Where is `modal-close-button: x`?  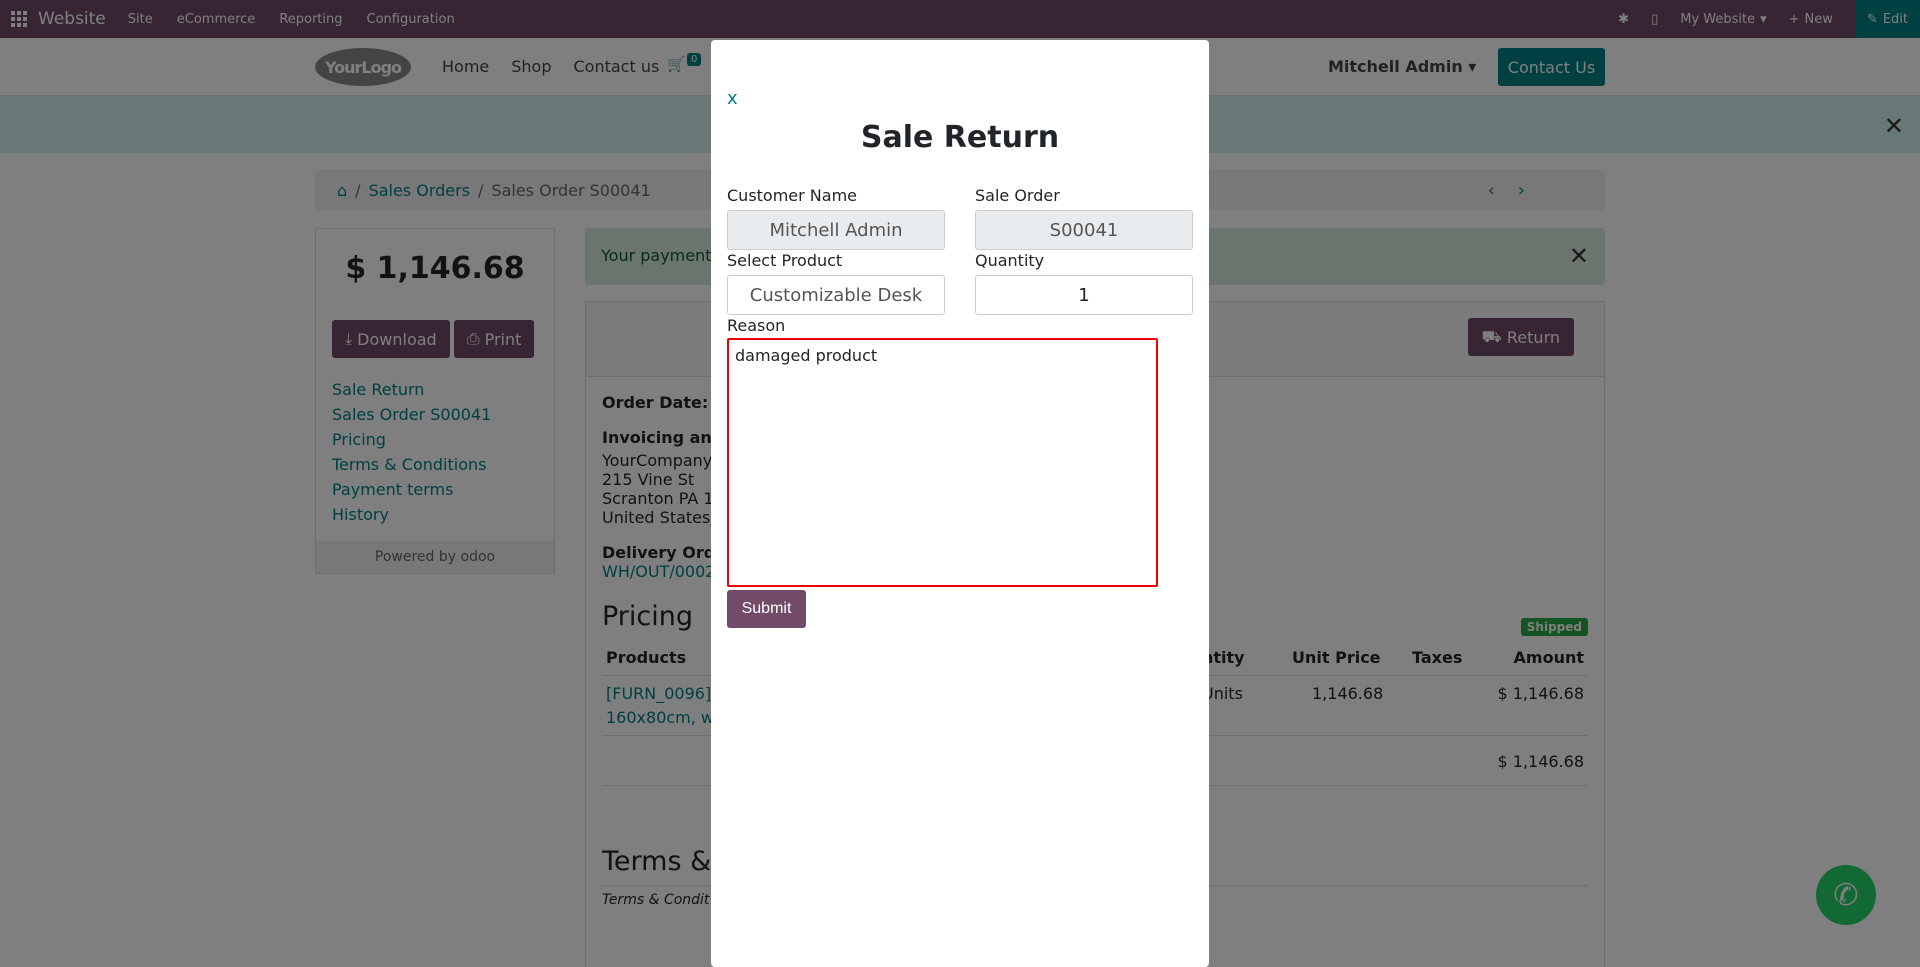 modal-close-button: x is located at coordinates (732, 98).